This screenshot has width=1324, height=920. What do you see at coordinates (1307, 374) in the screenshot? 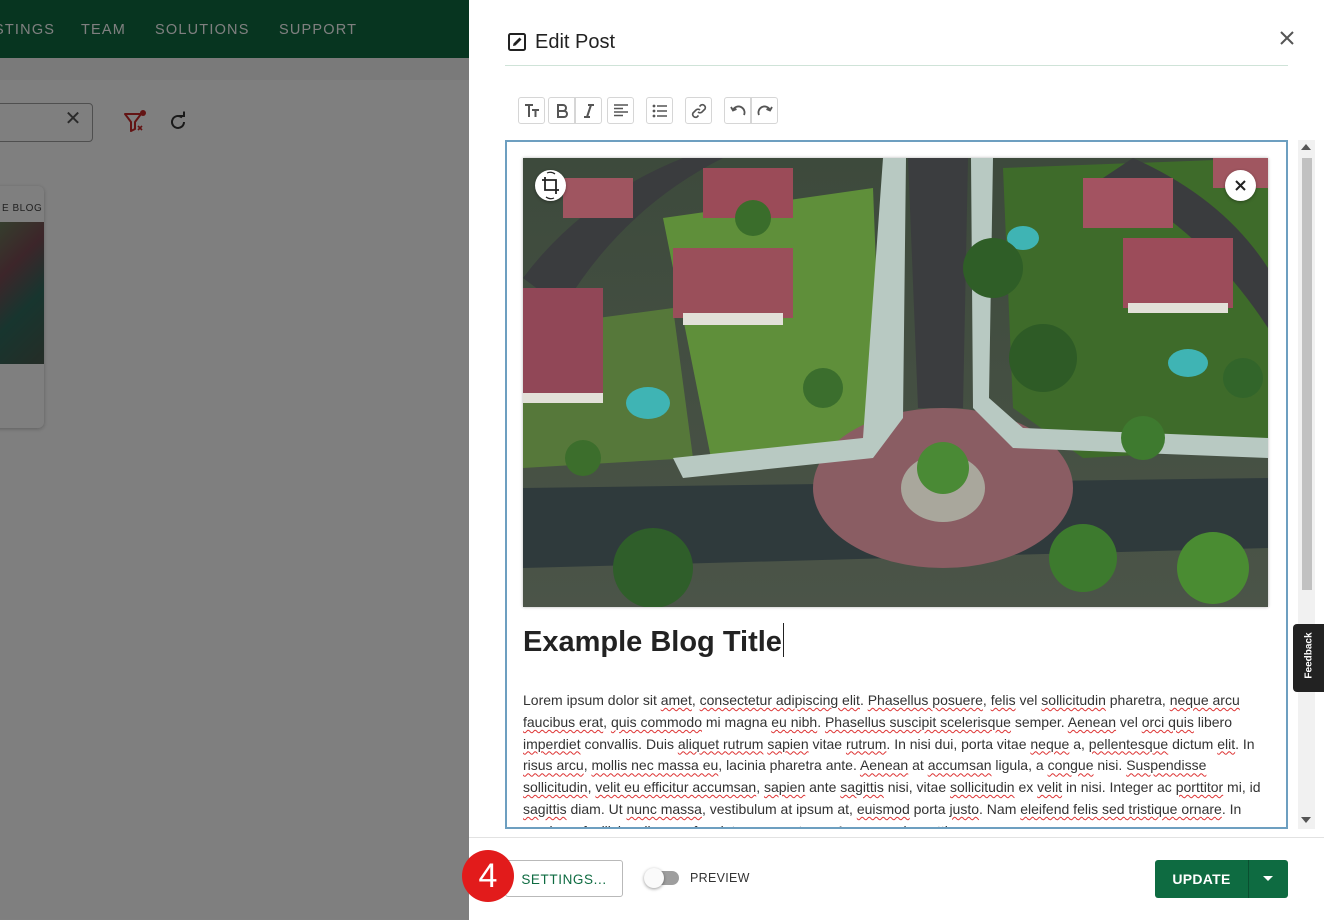
I see `scrollbar-thumb` at bounding box center [1307, 374].